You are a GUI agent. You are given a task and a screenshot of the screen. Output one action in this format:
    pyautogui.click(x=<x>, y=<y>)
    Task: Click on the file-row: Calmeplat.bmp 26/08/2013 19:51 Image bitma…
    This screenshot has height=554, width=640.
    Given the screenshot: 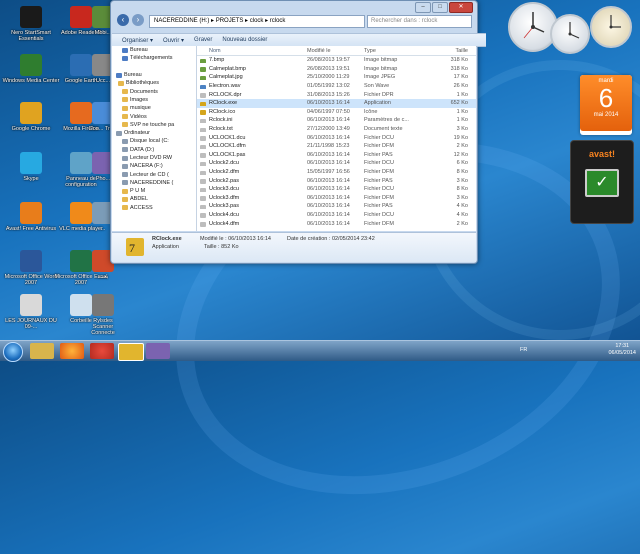 What is the action you would take?
    pyautogui.click(x=336, y=69)
    